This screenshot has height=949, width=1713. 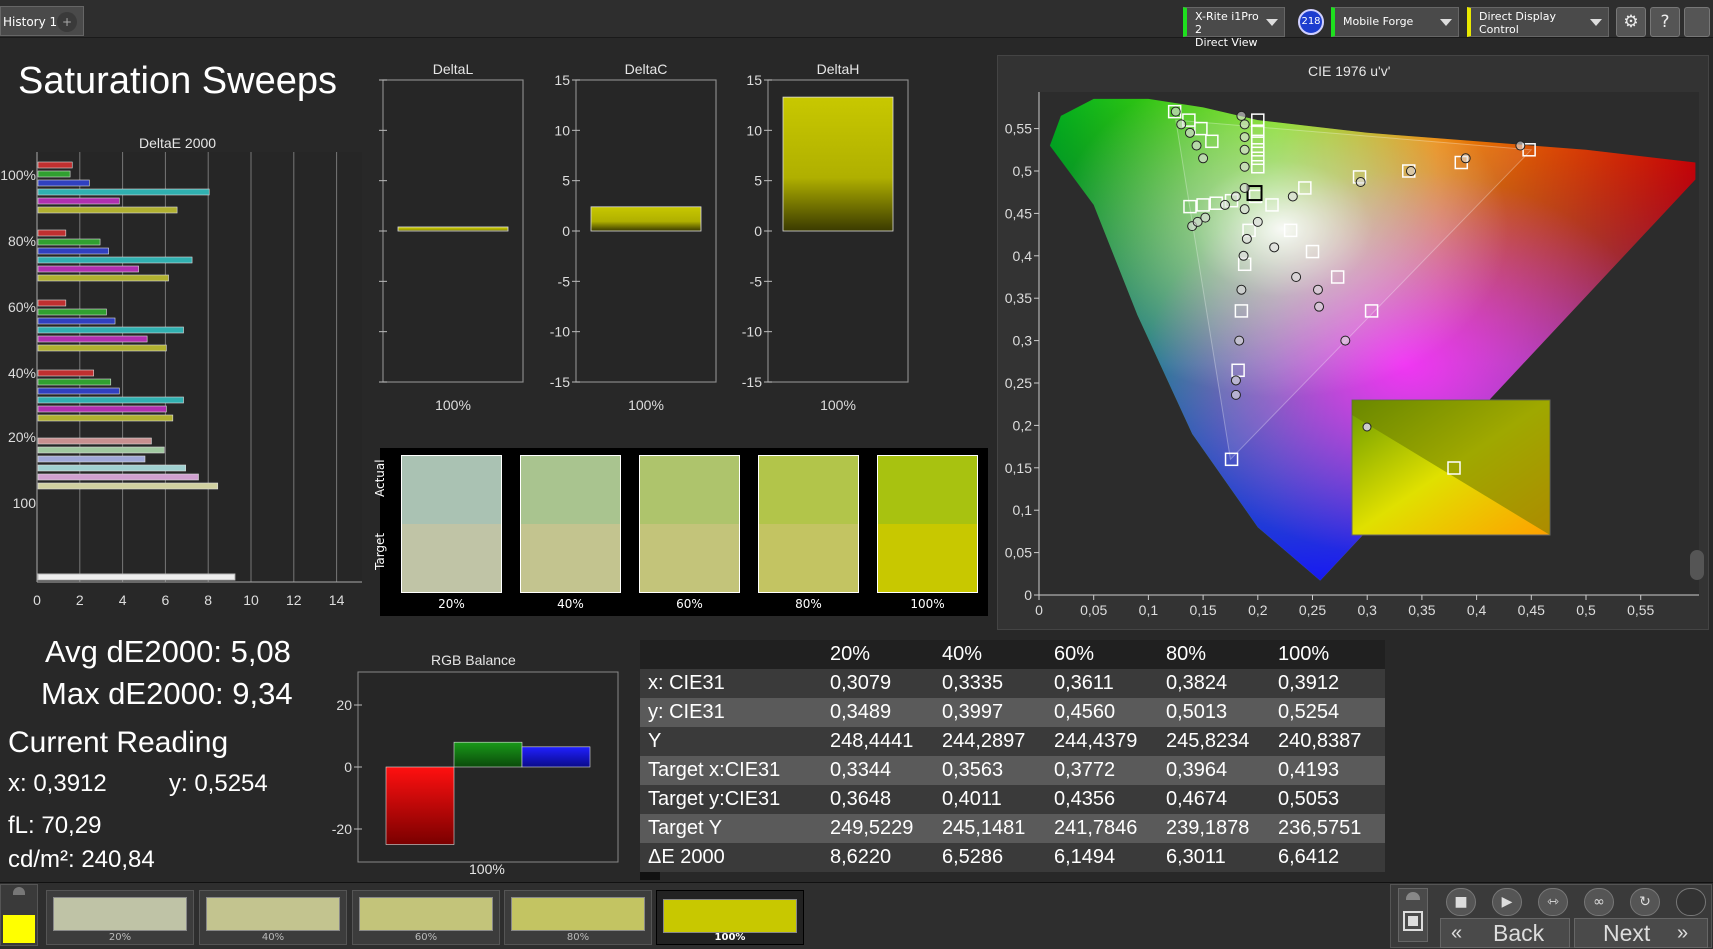 I want to click on pattern-source-dropdown: Mobile Forge, so click(x=1395, y=22).